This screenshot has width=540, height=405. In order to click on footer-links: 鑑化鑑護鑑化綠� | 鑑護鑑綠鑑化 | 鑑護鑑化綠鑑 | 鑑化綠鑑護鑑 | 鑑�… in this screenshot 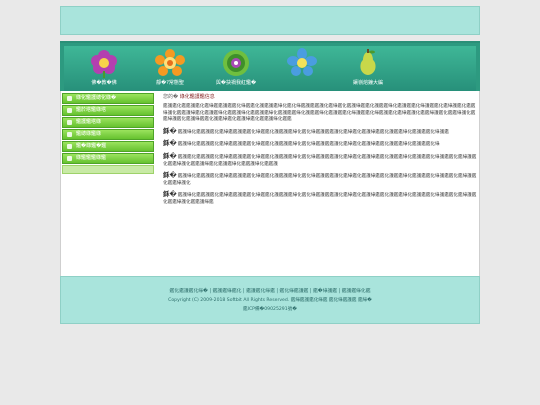, I will do `click(270, 290)`.